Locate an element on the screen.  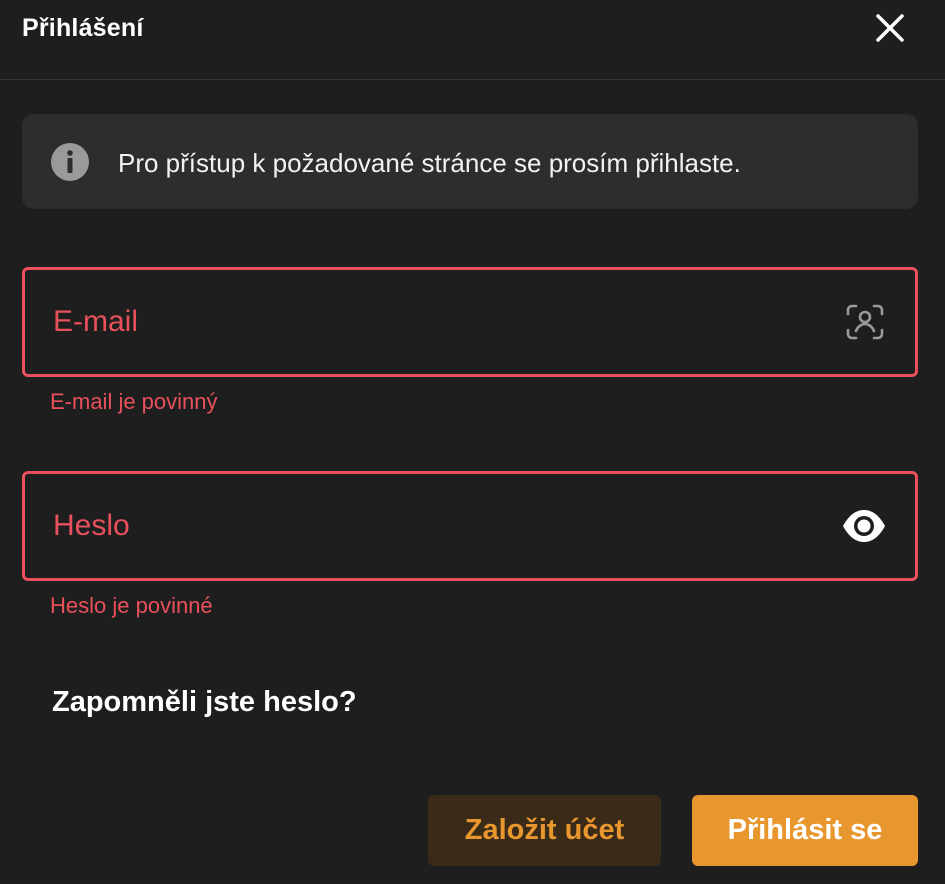
user-scan-icon is located at coordinates (865, 322).